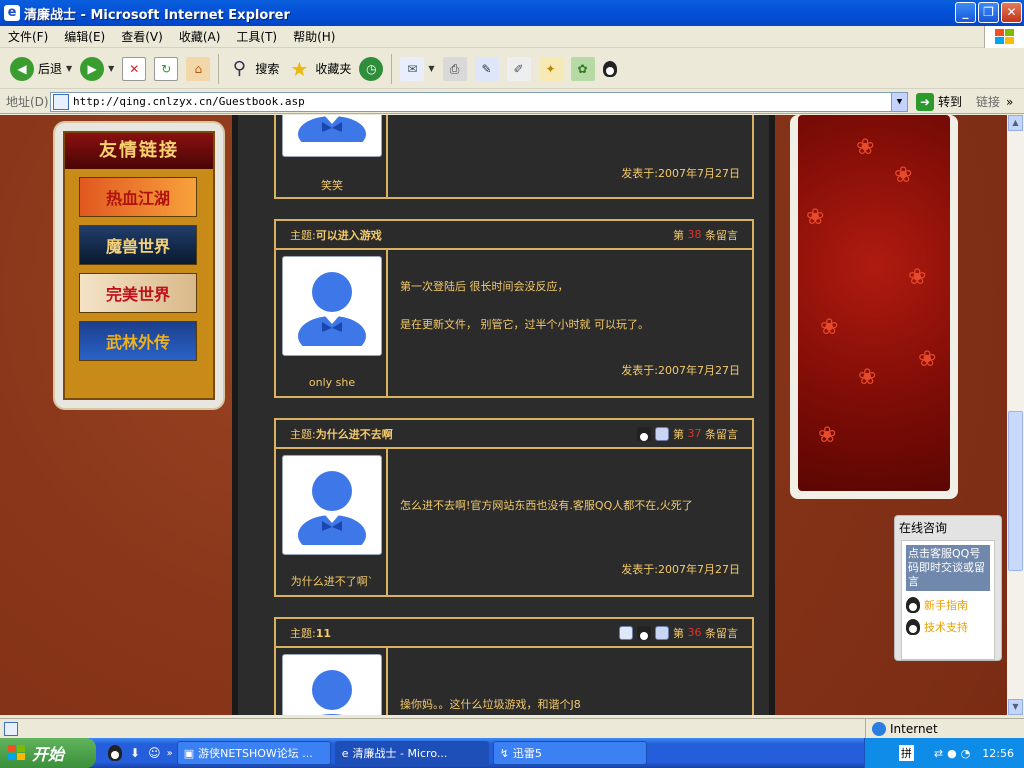  I want to click on post-body: 笑笑 发表于:2007年7月27日, so click(514, 157).